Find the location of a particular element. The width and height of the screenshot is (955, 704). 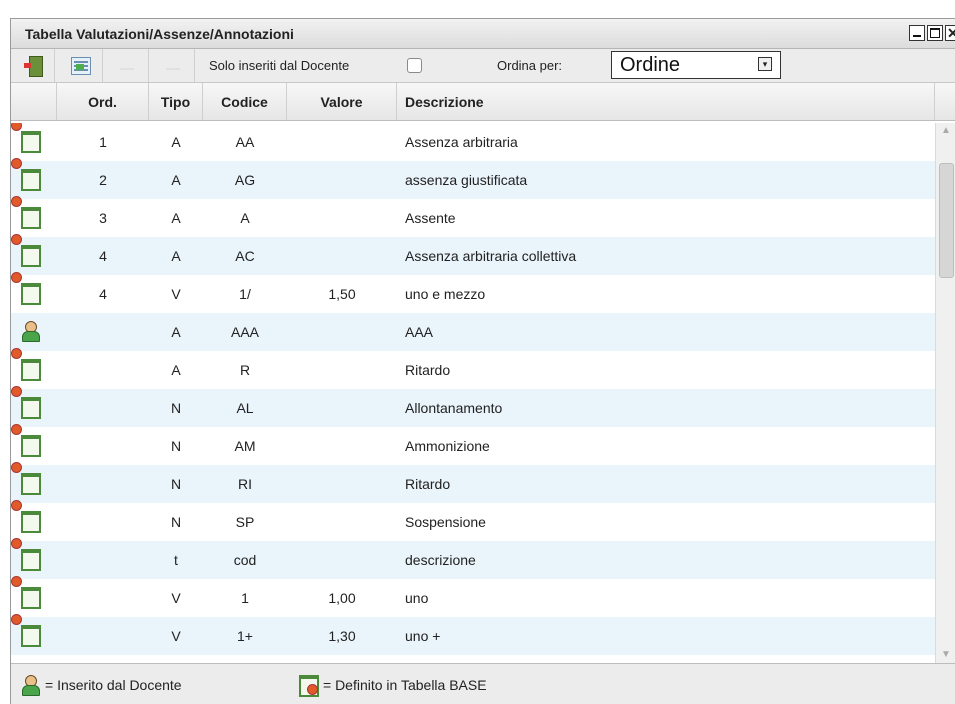

vertical-scrollbar: ▲ ▼ is located at coordinates (945, 393).